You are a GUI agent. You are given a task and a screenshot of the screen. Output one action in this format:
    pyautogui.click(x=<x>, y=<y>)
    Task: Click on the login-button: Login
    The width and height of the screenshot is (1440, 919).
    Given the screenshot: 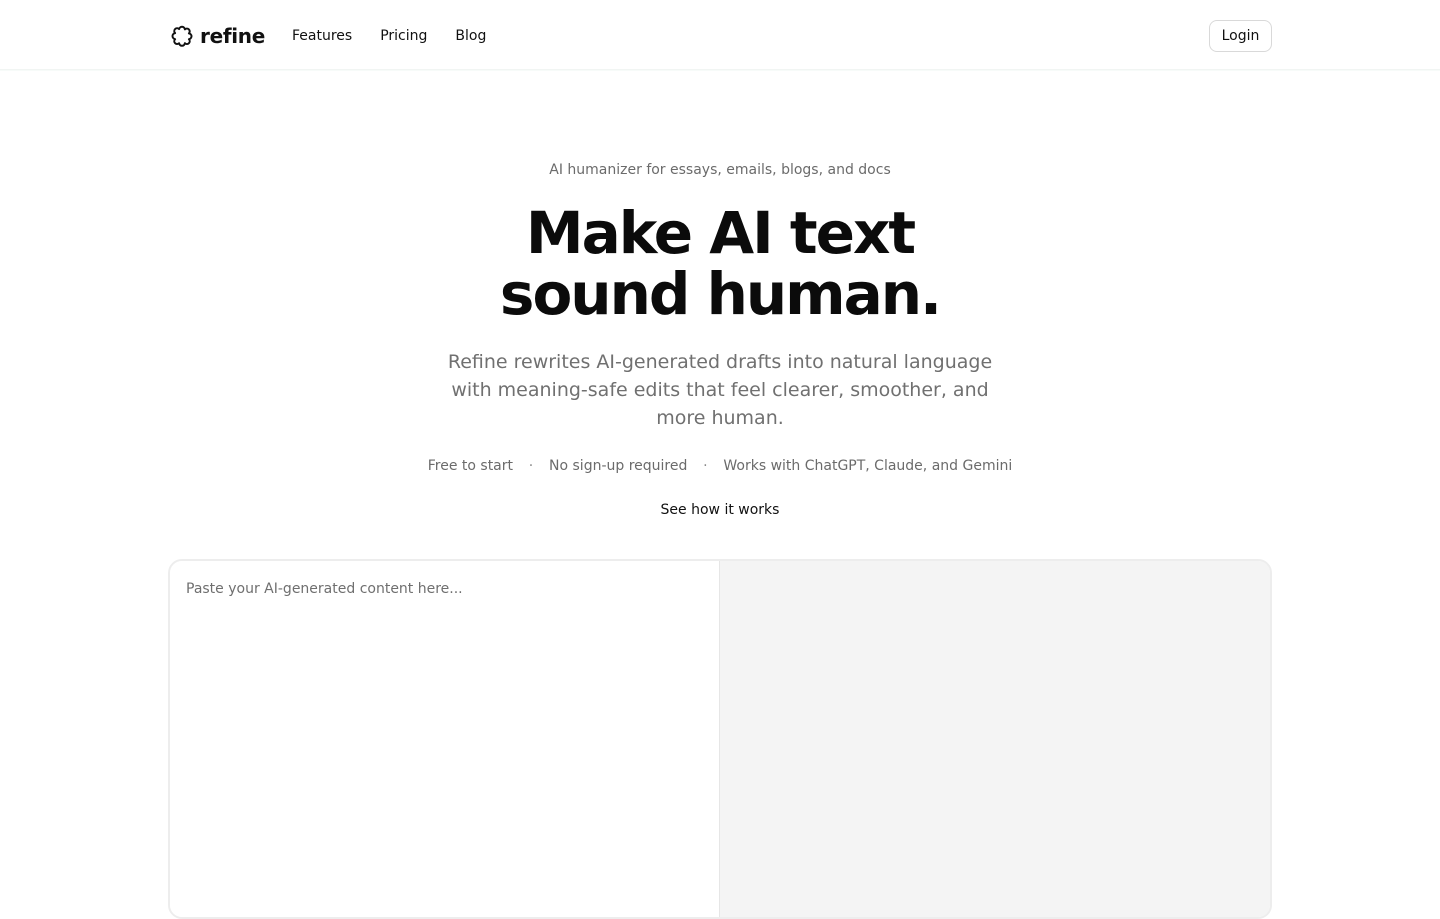 What is the action you would take?
    pyautogui.click(x=1240, y=36)
    